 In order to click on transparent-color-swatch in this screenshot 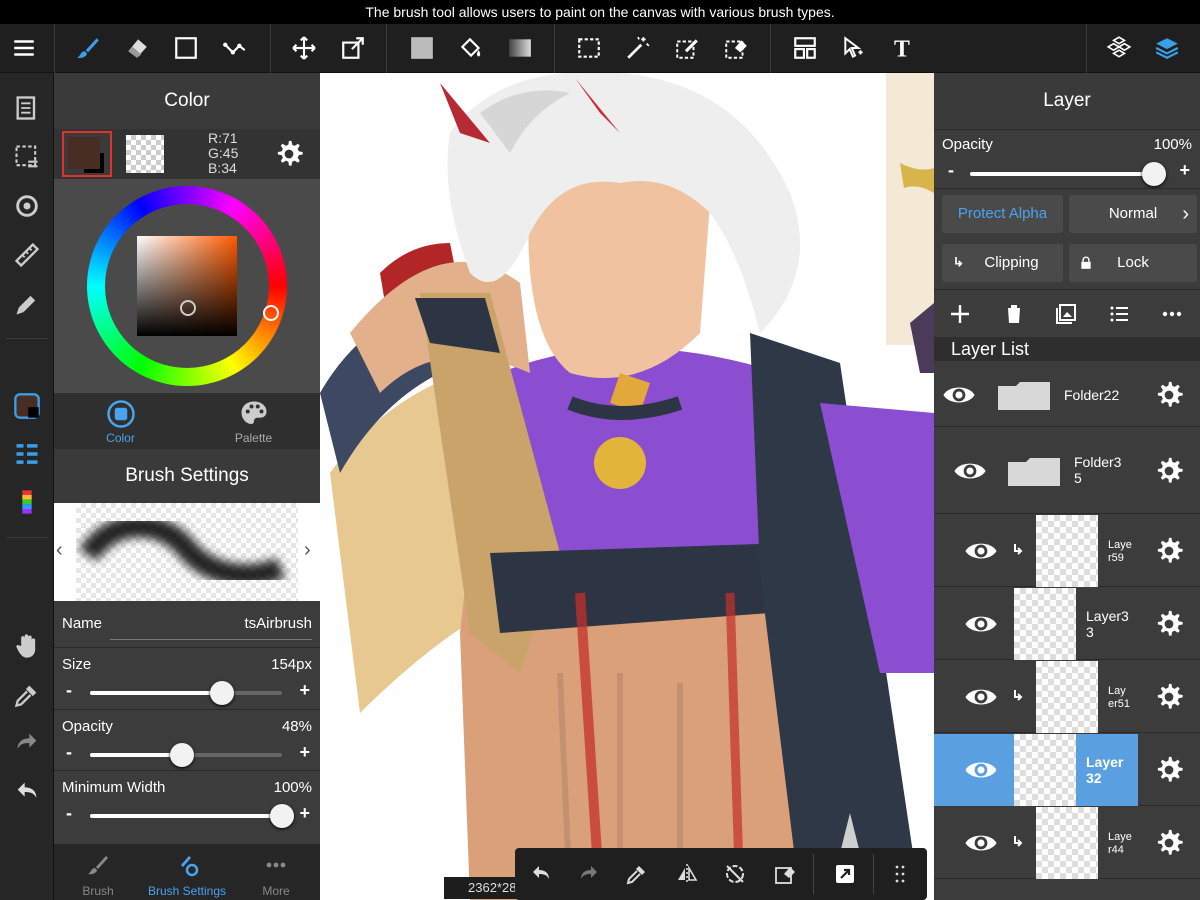, I will do `click(145, 154)`.